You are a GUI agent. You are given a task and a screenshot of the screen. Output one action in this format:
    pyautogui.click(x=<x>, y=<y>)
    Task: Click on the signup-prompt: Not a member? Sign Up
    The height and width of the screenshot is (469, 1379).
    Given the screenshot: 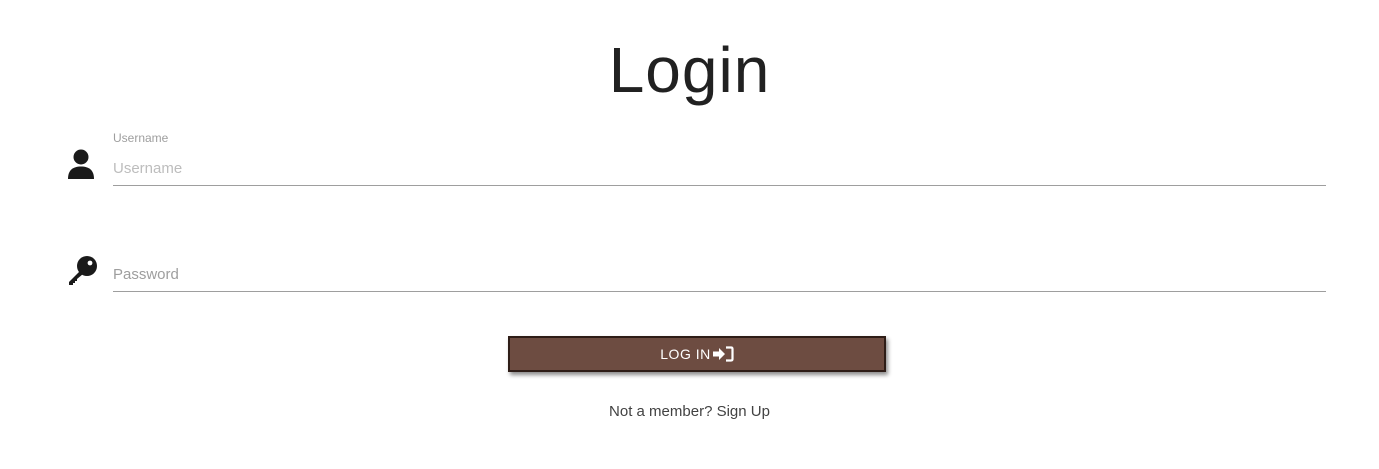 What is the action you would take?
    pyautogui.click(x=689, y=411)
    